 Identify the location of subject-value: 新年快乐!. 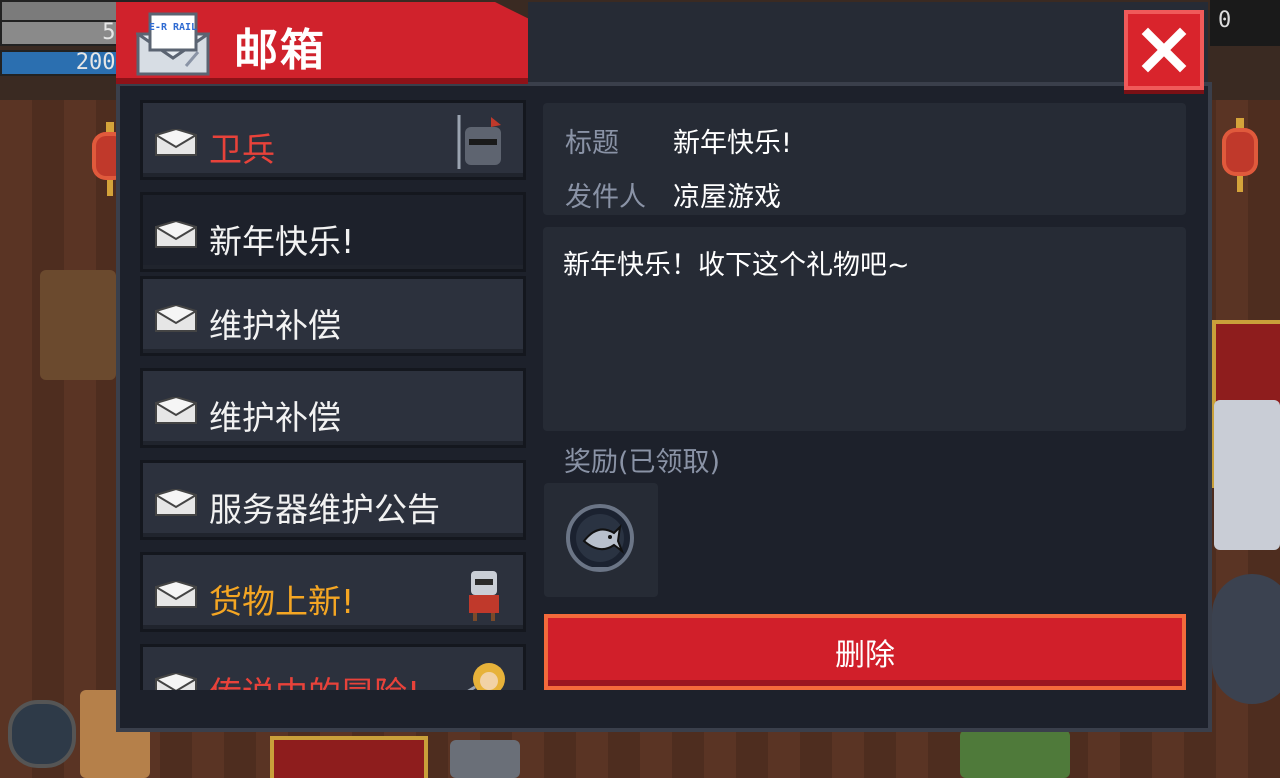
(732, 143).